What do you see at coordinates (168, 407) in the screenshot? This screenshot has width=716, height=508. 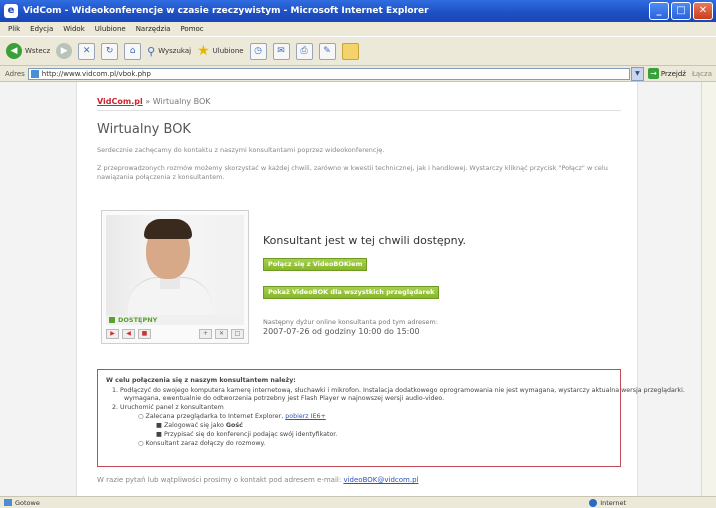 I see `instruction-step-2: 2. Uruchomić panel z konsultantem` at bounding box center [168, 407].